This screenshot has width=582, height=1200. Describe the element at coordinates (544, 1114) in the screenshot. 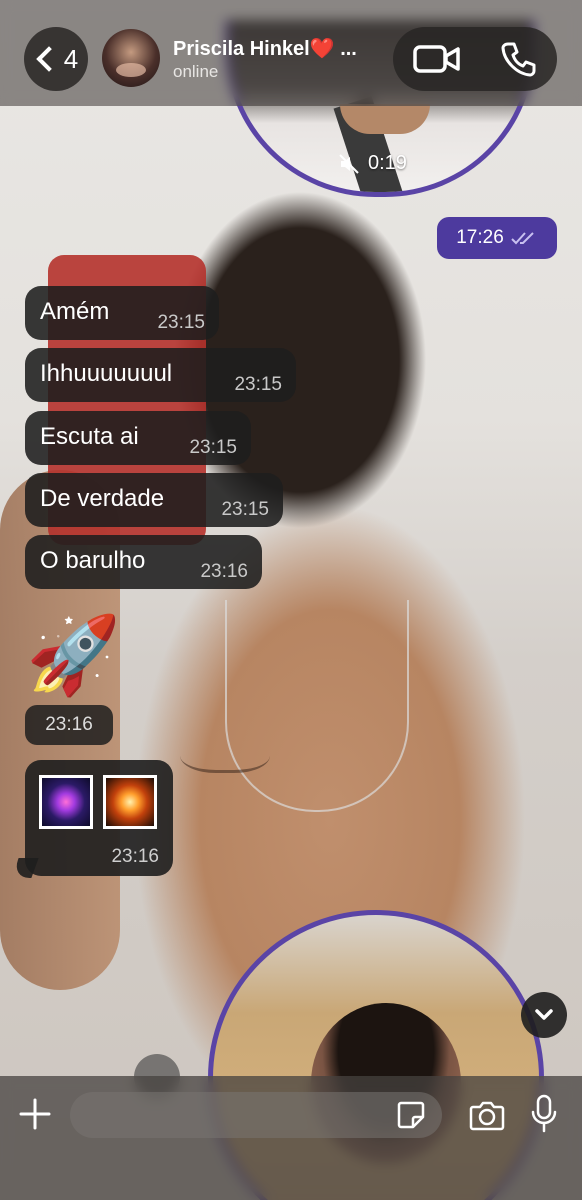

I see `microphone-icon` at that location.